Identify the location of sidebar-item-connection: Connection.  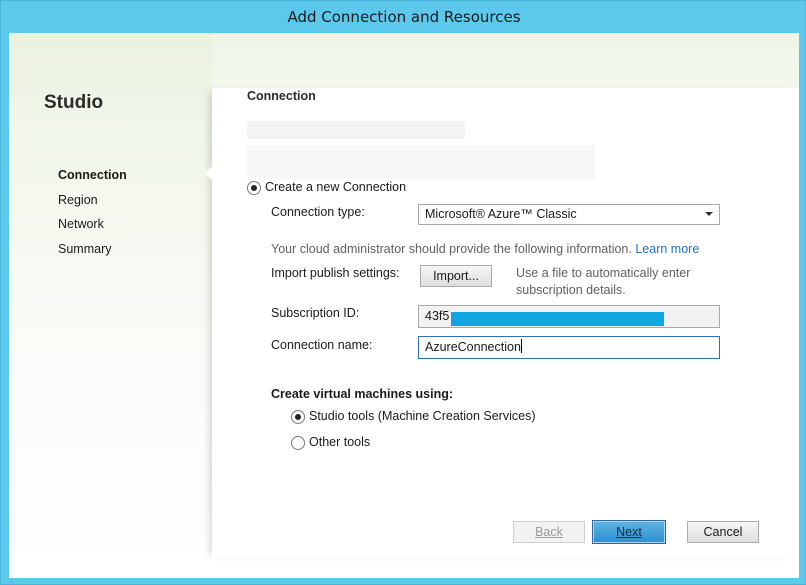
(92, 175).